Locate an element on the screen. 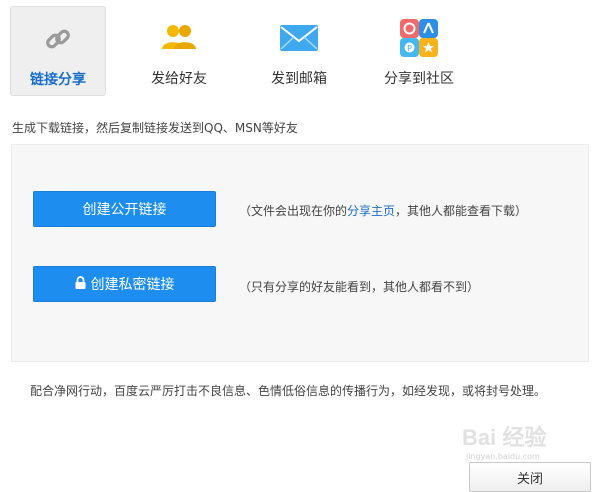 Image resolution: width=605 pixels, height=492 pixels. baidu-jingyan-watermark: Bai 经验 jingyan.baidu.com is located at coordinates (532, 440).